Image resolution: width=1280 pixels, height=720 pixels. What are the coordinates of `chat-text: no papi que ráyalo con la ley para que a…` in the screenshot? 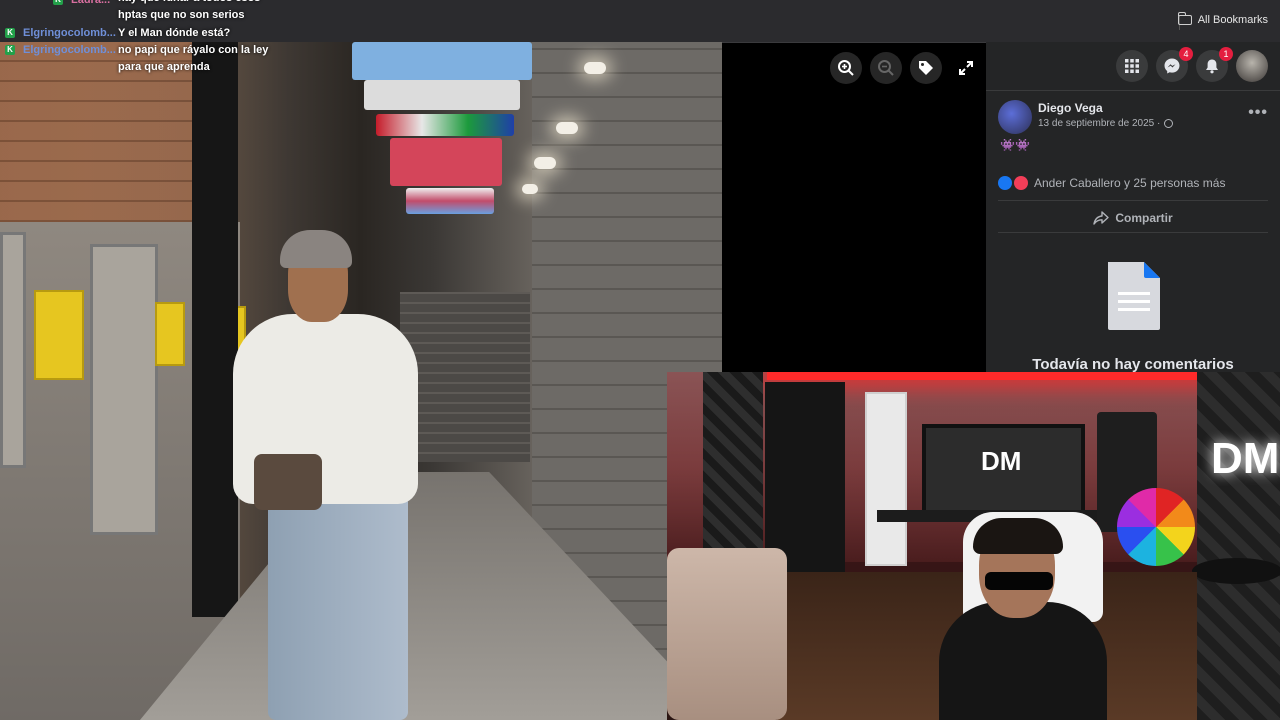 It's located at (193, 58).